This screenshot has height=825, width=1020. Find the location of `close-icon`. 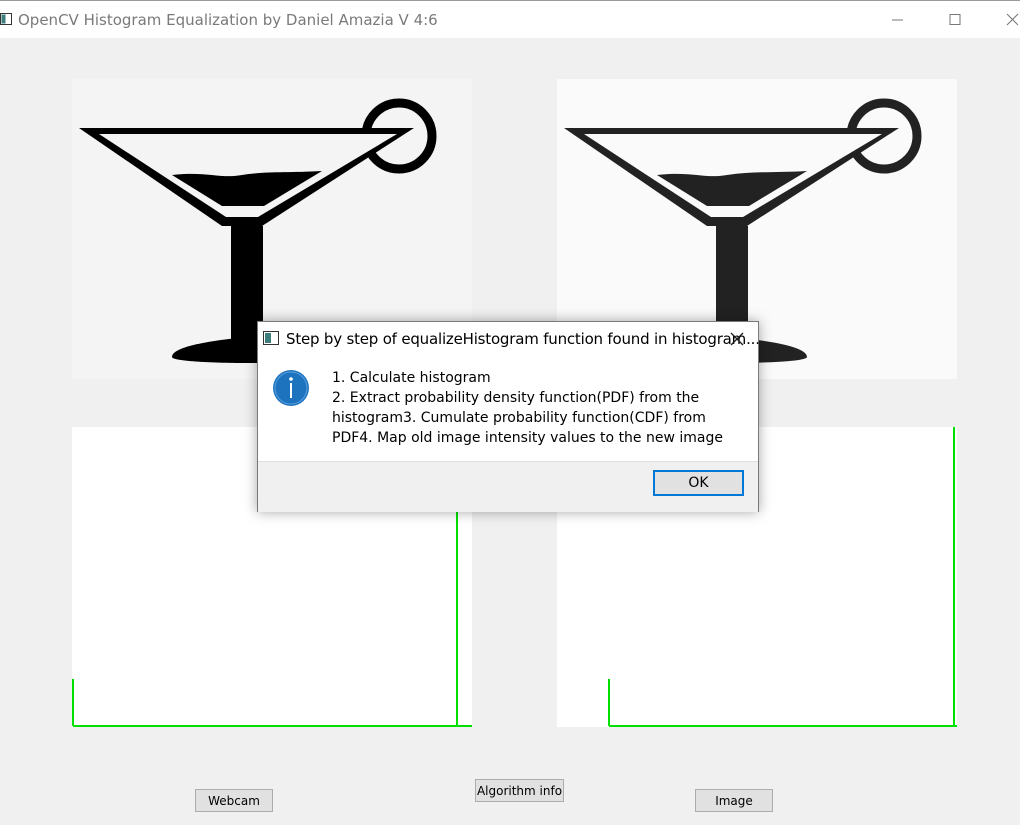

close-icon is located at coordinates (1012, 19).